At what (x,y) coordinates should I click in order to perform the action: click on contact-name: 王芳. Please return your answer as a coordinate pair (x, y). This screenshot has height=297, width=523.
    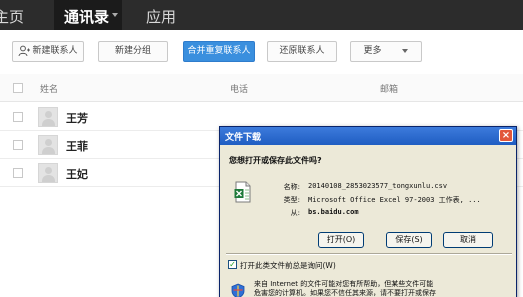
    Looking at the image, I should click on (77, 118).